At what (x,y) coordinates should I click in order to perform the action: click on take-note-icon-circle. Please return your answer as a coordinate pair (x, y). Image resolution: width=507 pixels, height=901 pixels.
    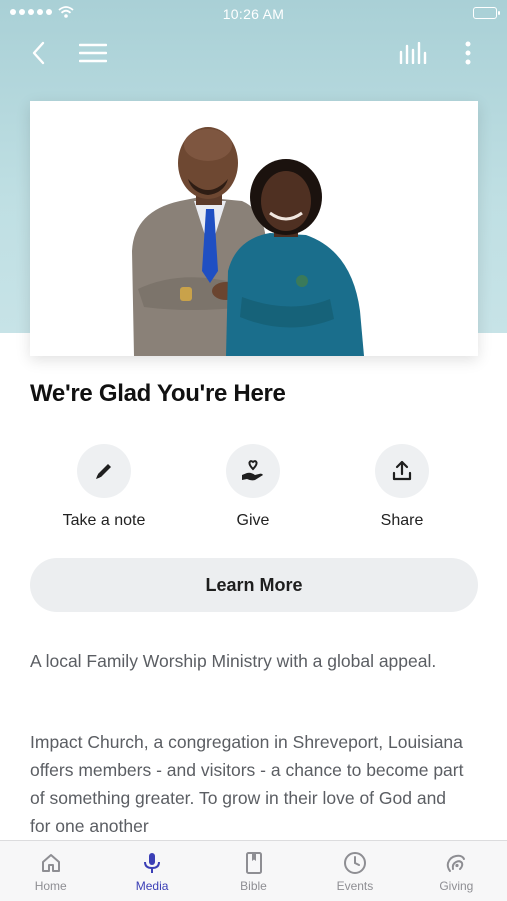
    Looking at the image, I should click on (104, 471).